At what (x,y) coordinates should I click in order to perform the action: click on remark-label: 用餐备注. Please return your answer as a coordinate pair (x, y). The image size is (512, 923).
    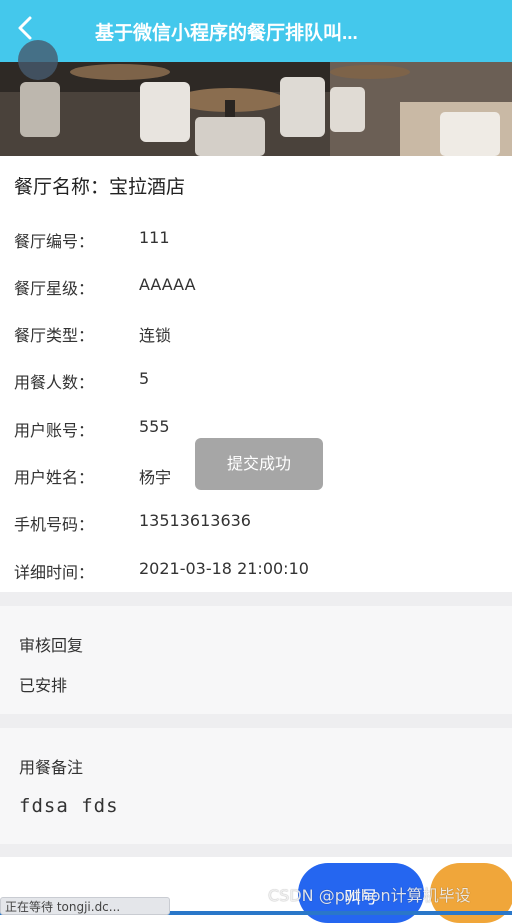
    Looking at the image, I should click on (51, 767).